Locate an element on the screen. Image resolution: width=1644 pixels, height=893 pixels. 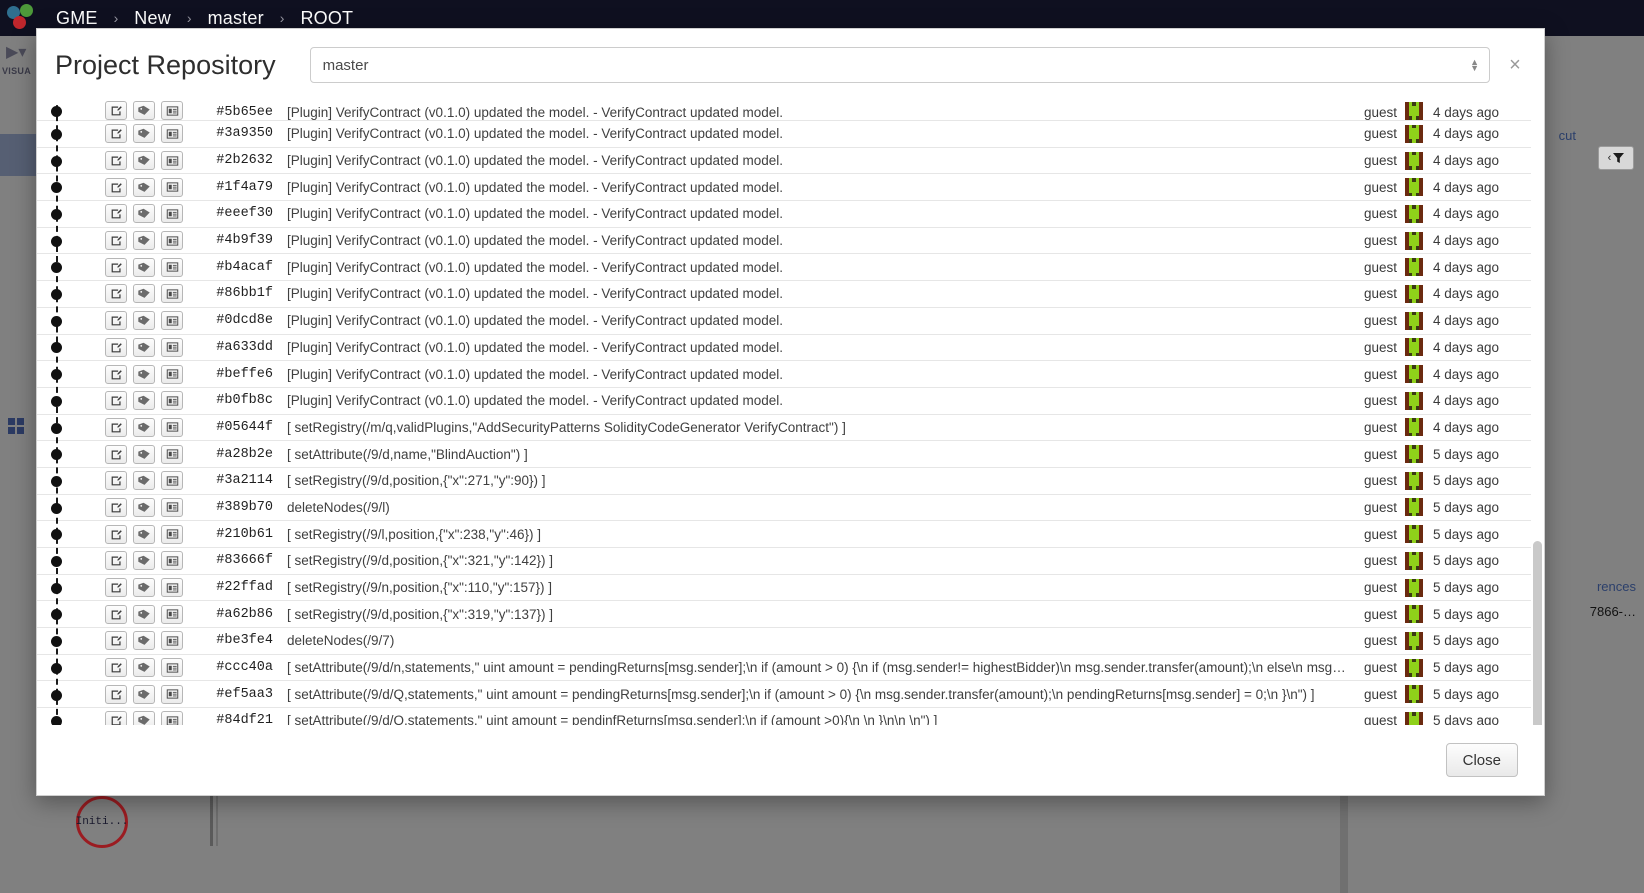
commit-hash: #ccc40a is located at coordinates (235, 667).